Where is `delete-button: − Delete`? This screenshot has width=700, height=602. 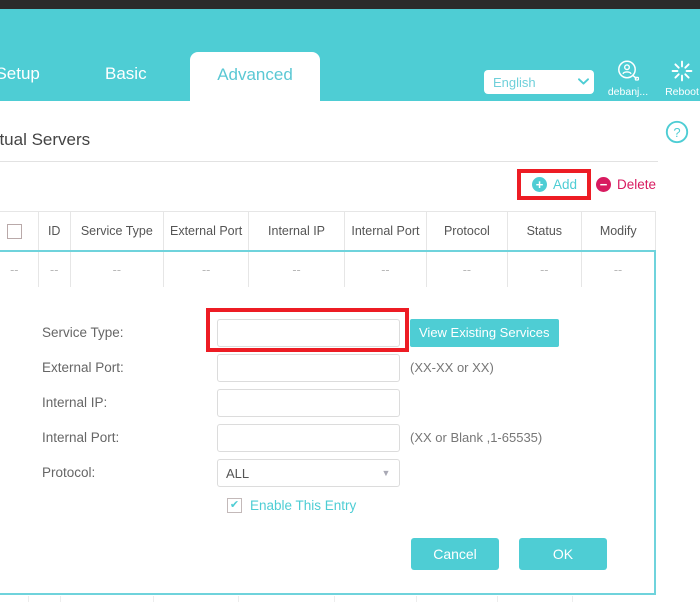
delete-button: − Delete is located at coordinates (626, 184).